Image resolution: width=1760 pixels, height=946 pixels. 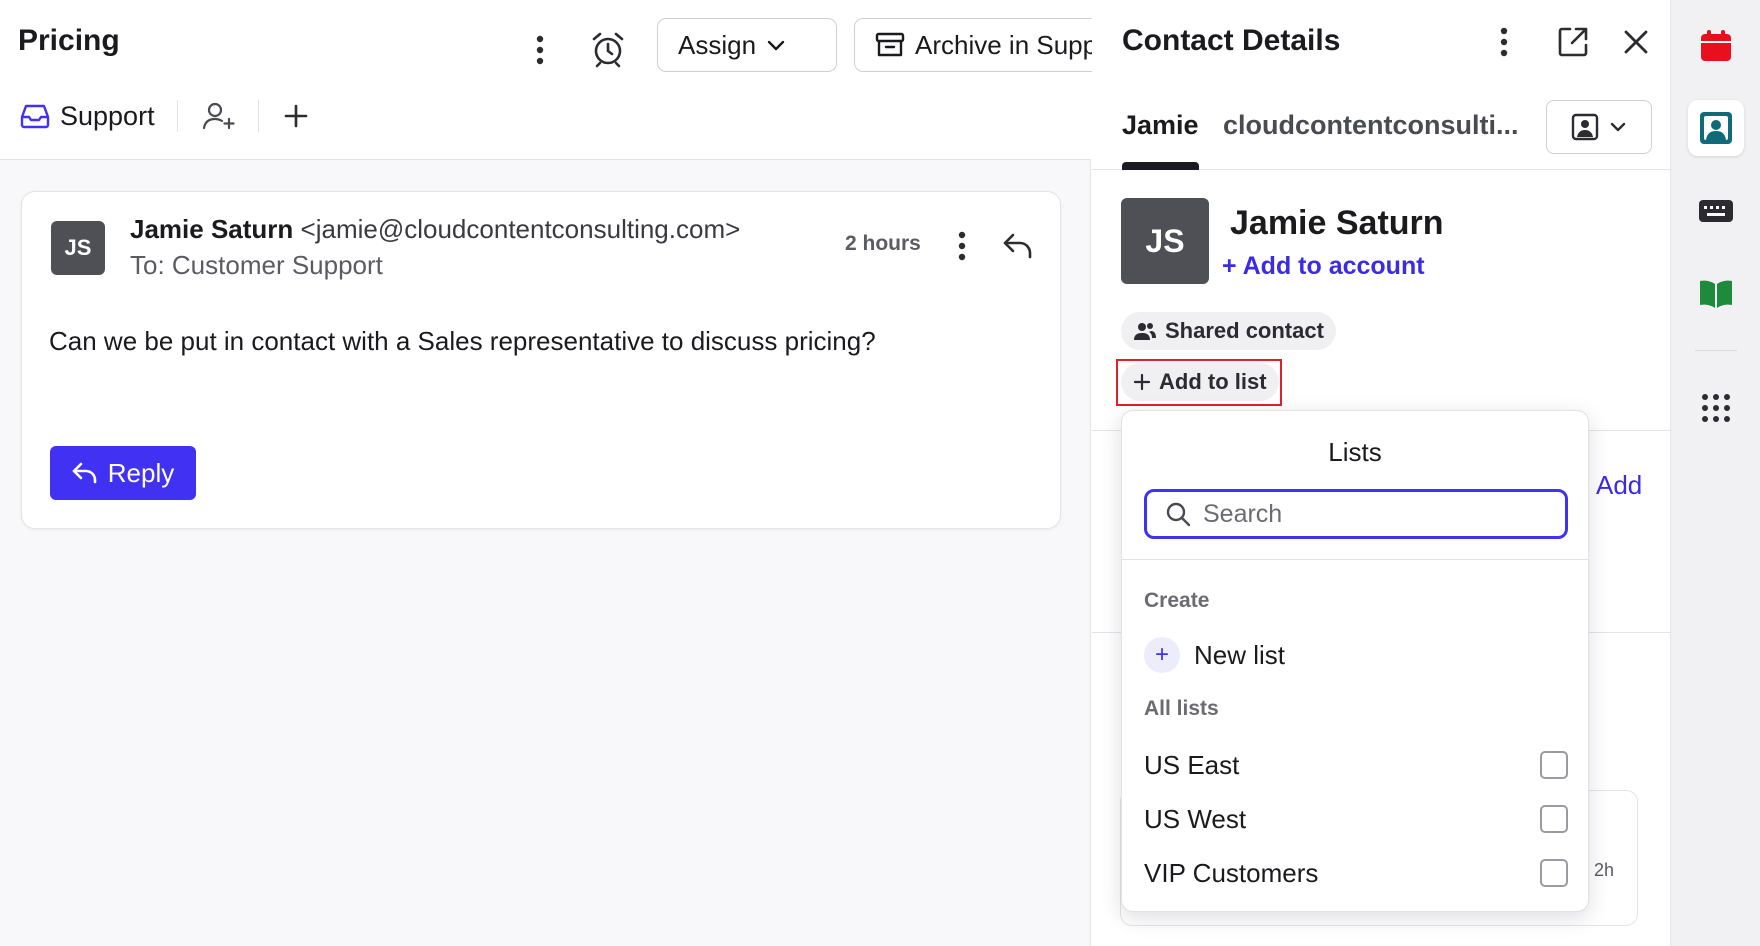 I want to click on book-icon, so click(x=1716, y=294).